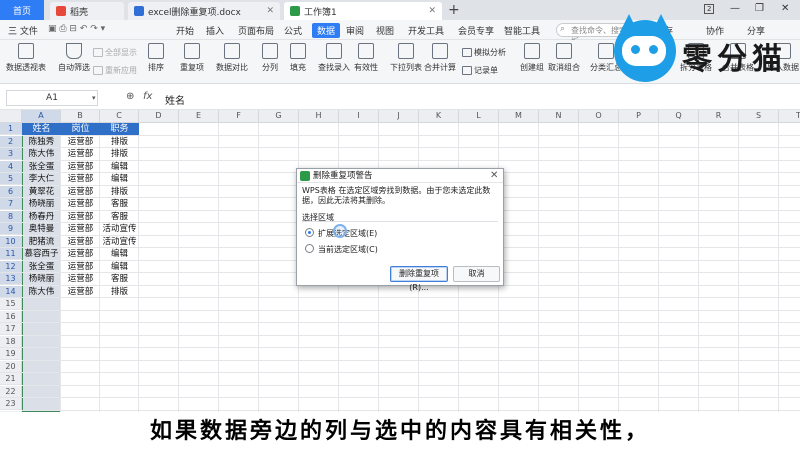 This screenshot has height=450, width=800. What do you see at coordinates (532, 58) in the screenshot?
I see `create-group-button: 创建组` at bounding box center [532, 58].